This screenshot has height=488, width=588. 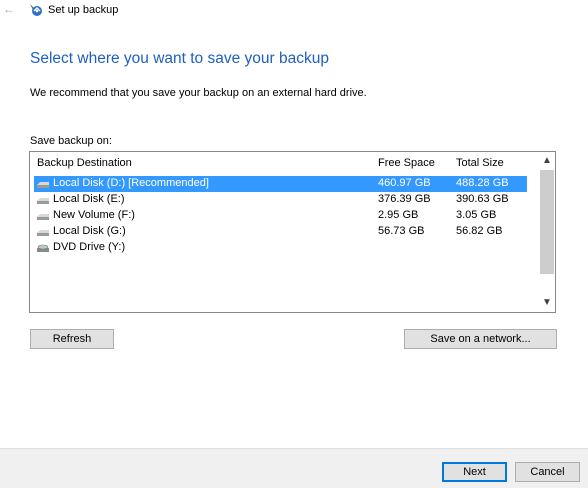 I want to click on column-header-free-space: Free Space, so click(x=406, y=163).